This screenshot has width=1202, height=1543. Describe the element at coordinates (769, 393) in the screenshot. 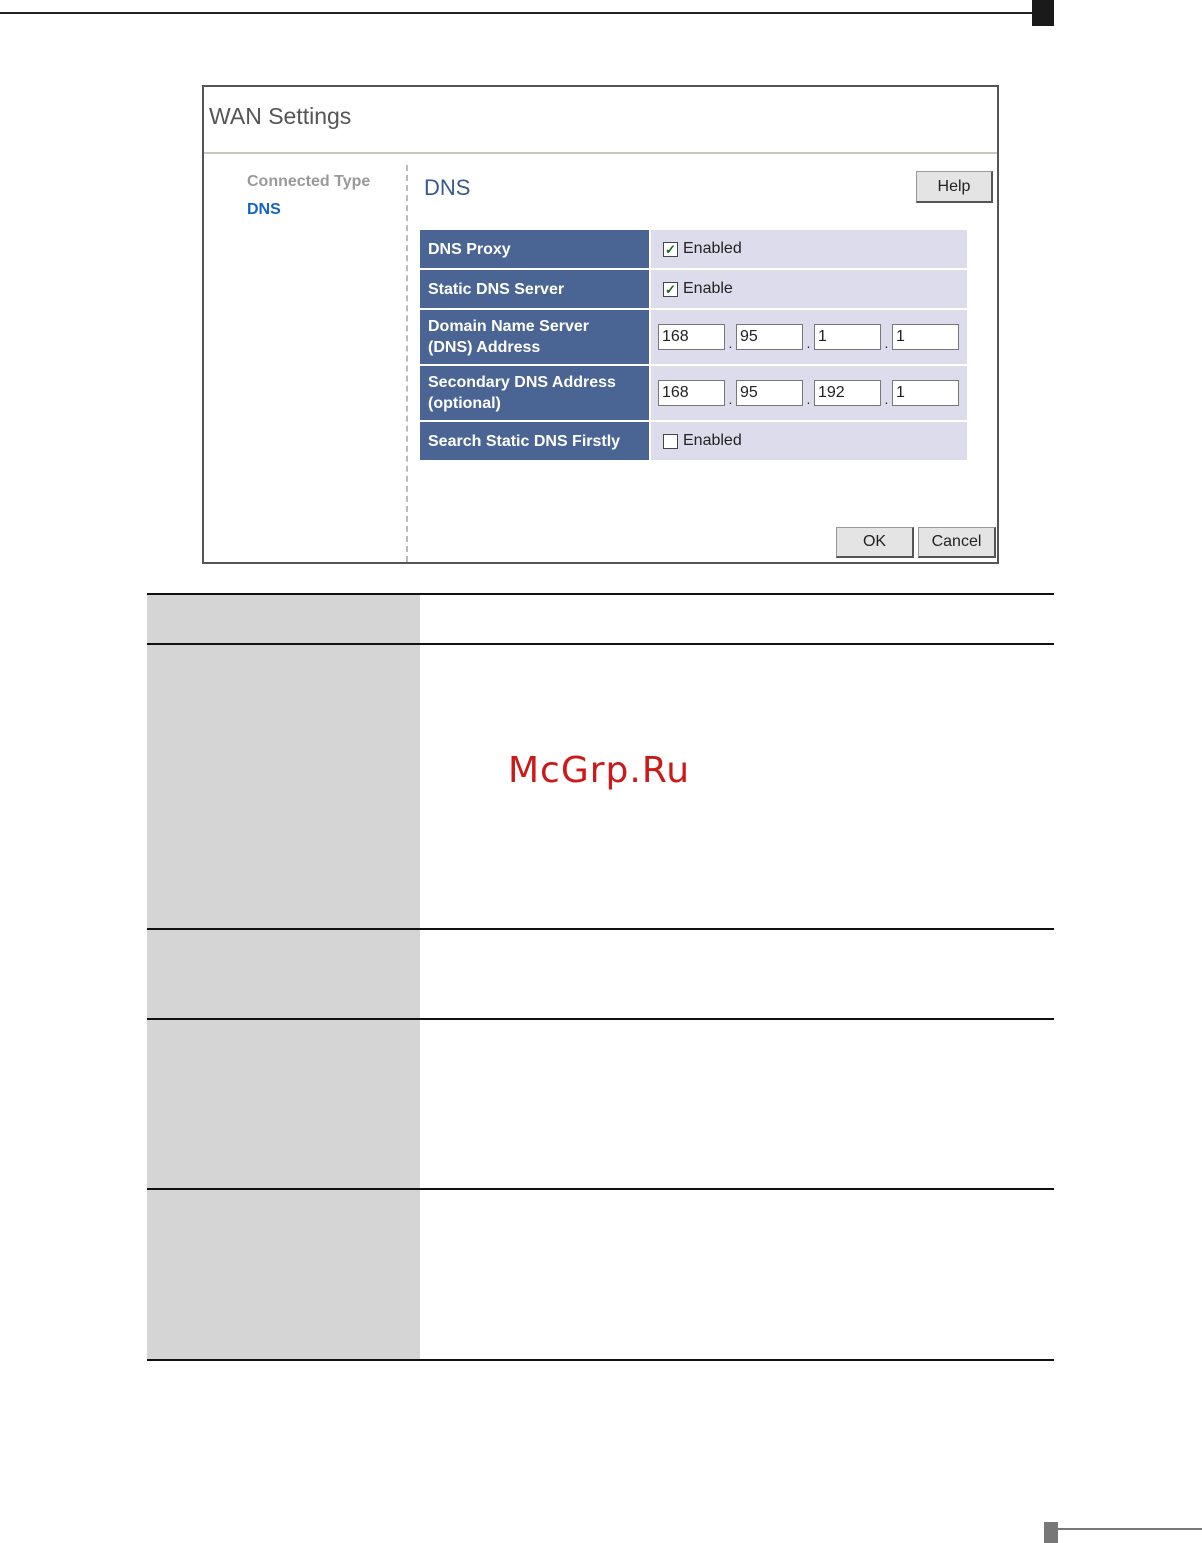

I see `secondary-dns-octet-2: 95` at that location.